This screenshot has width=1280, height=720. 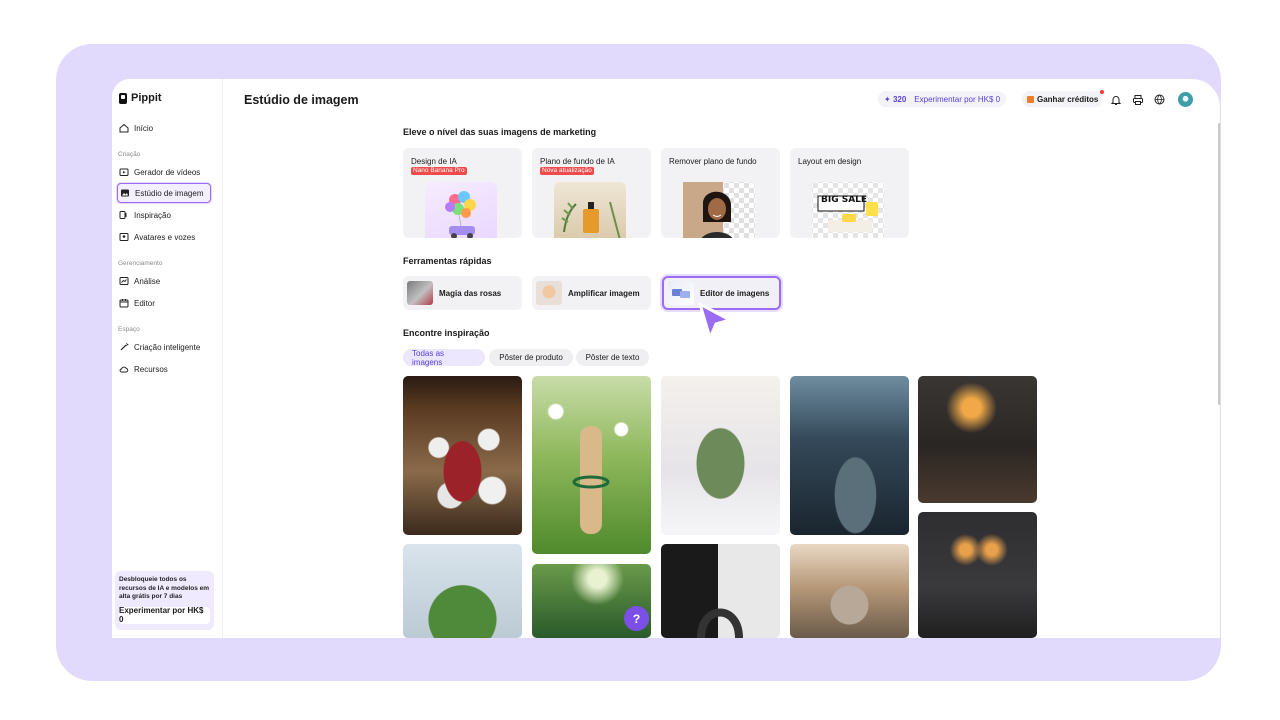 I want to click on tool-upscale-image: Amplificar imagem, so click(x=591, y=293).